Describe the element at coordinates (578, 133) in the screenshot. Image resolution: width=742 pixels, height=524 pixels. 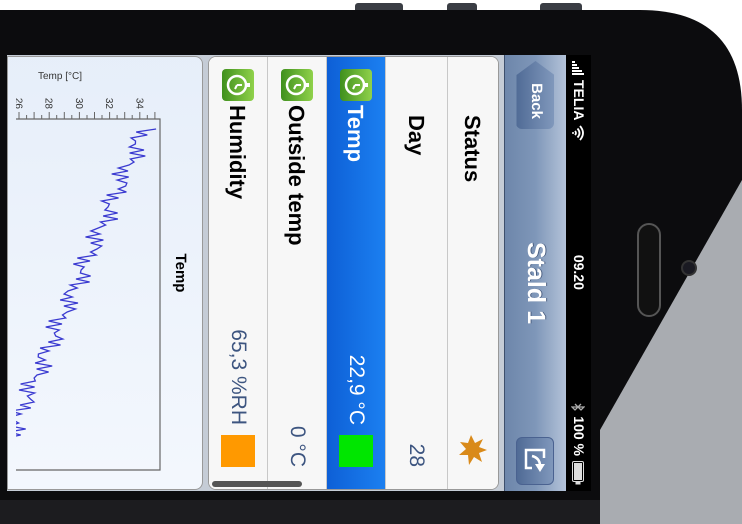
I see `wifi-icon` at that location.